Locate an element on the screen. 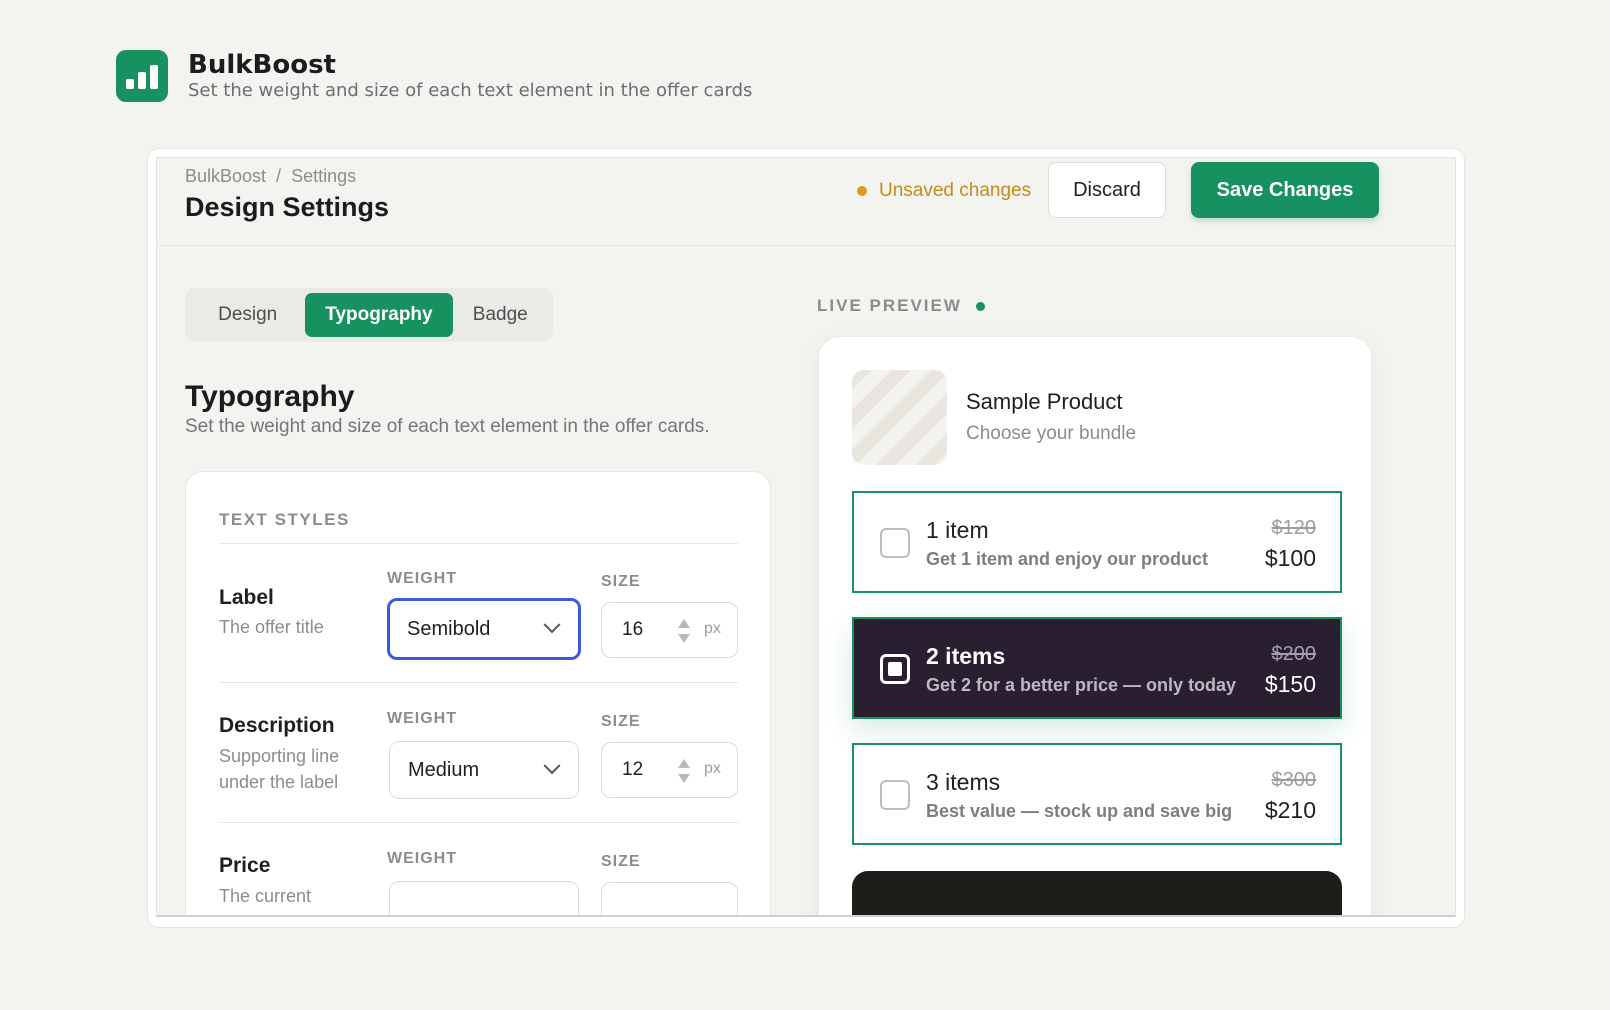 The height and width of the screenshot is (1010, 1610). offer-price: $150 is located at coordinates (1290, 684).